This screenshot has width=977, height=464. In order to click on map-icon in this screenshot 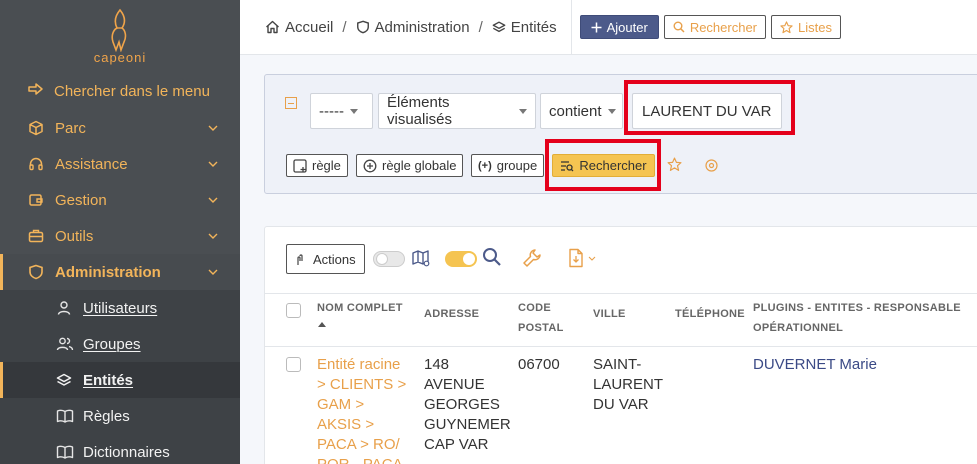, I will do `click(421, 258)`.